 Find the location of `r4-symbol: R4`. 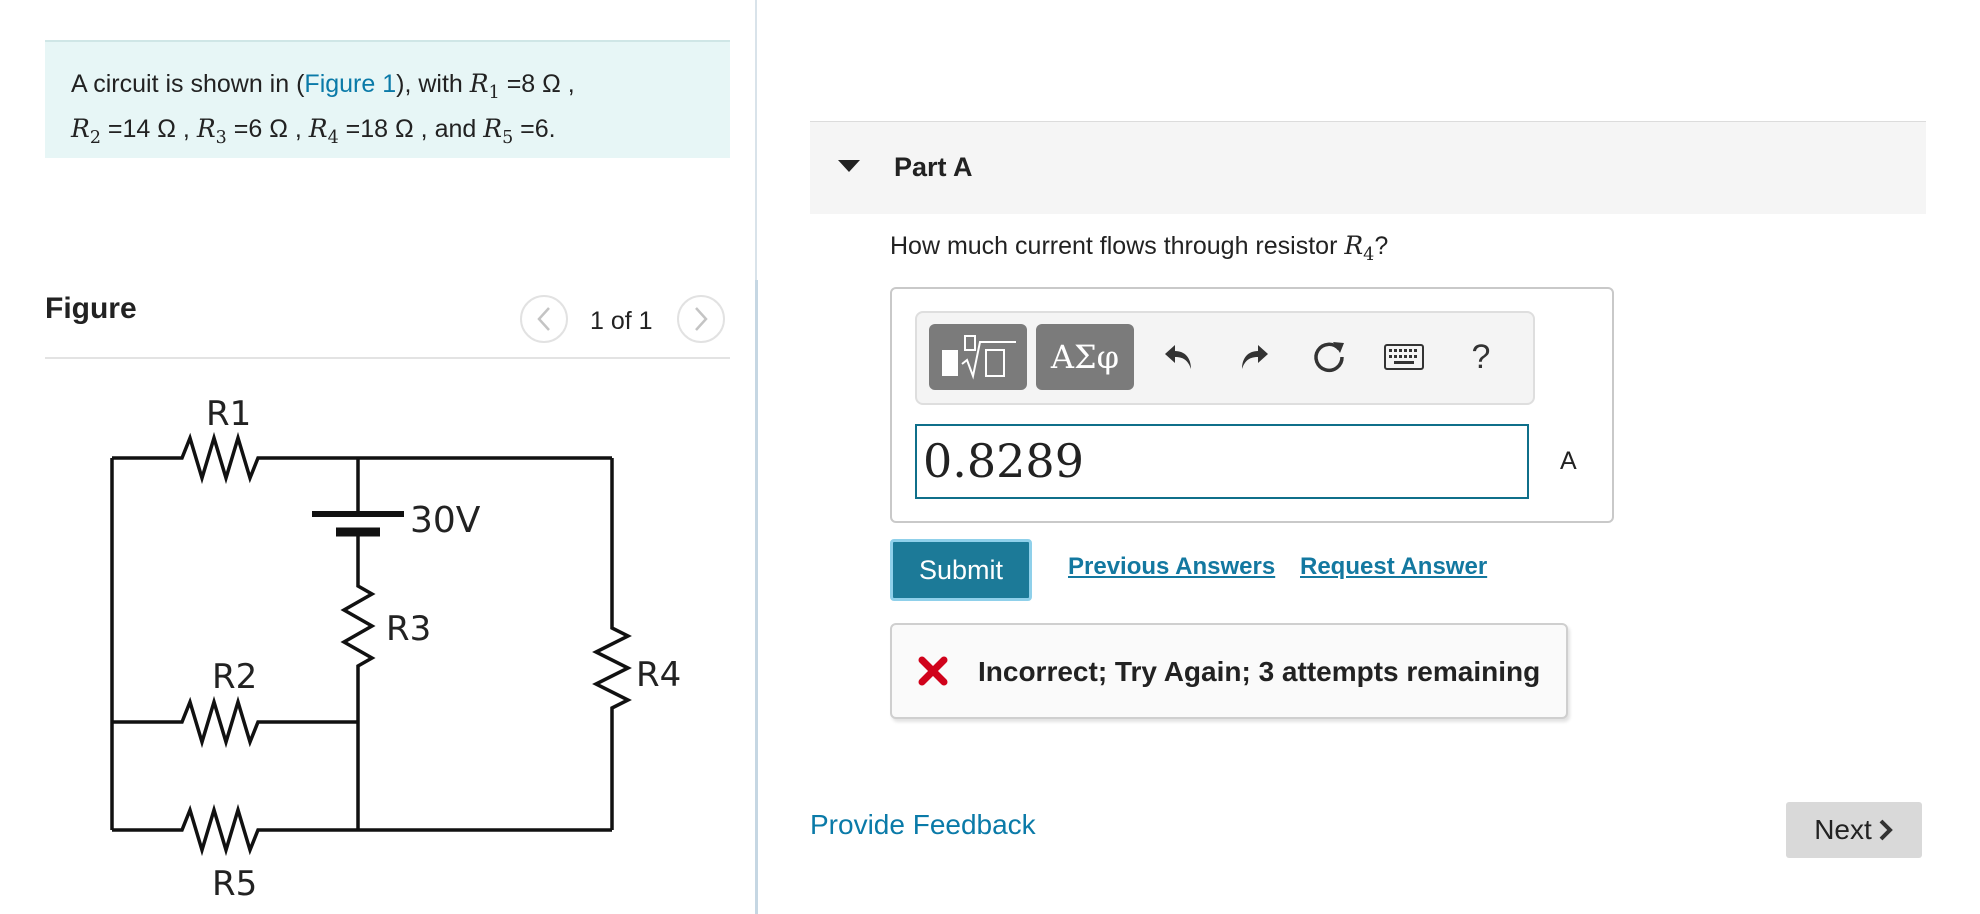

r4-symbol: R4 is located at coordinates (323, 131).